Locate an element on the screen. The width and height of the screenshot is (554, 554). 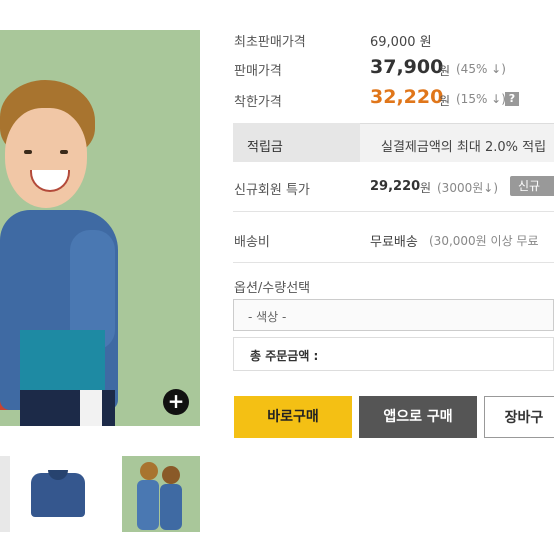
color-select-value: - 색상 - is located at coordinates (267, 317).